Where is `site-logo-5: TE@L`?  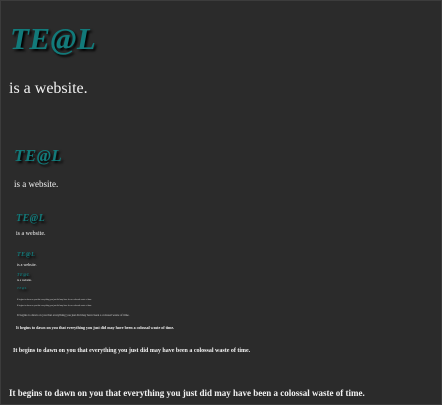
site-logo-5: TE@L is located at coordinates (23, 274).